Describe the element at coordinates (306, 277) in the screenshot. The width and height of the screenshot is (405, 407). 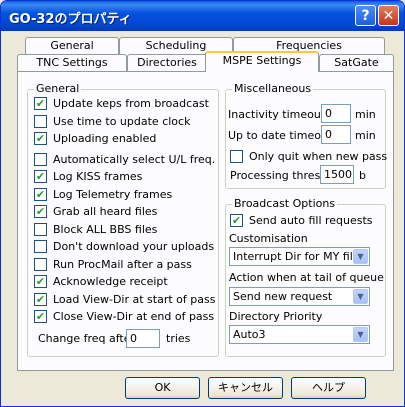
I see `tail-label: Action when at tail of queue` at that location.